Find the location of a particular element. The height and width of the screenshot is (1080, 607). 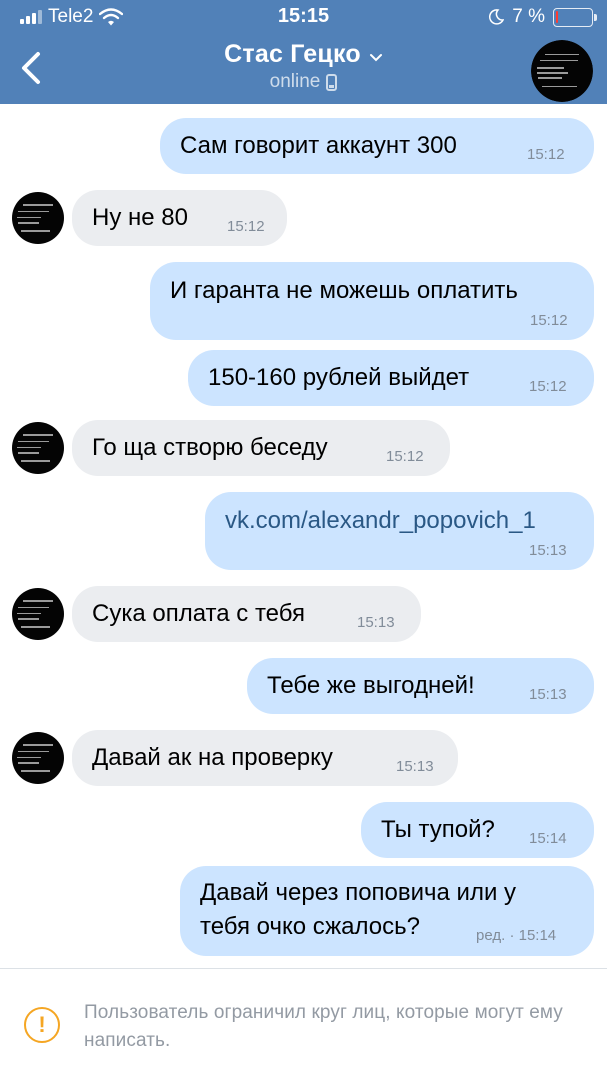

presence-status: online is located at coordinates (303, 82).